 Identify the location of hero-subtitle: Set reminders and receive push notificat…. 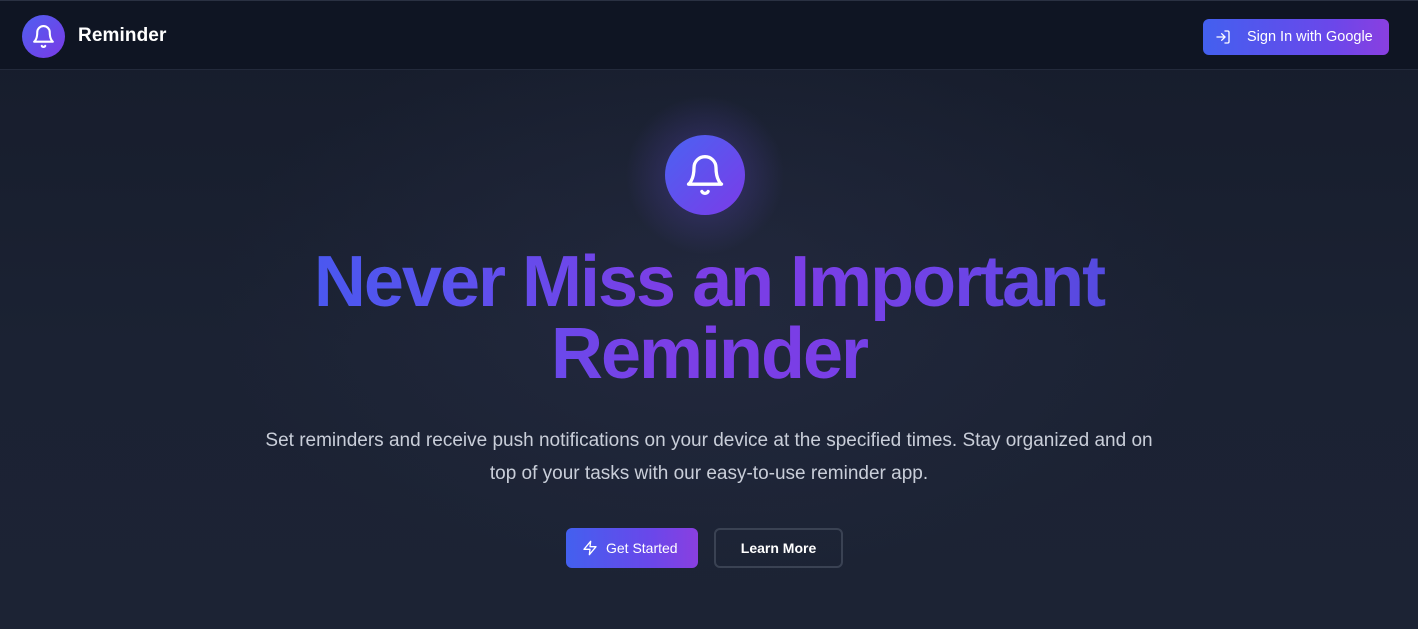
(709, 457).